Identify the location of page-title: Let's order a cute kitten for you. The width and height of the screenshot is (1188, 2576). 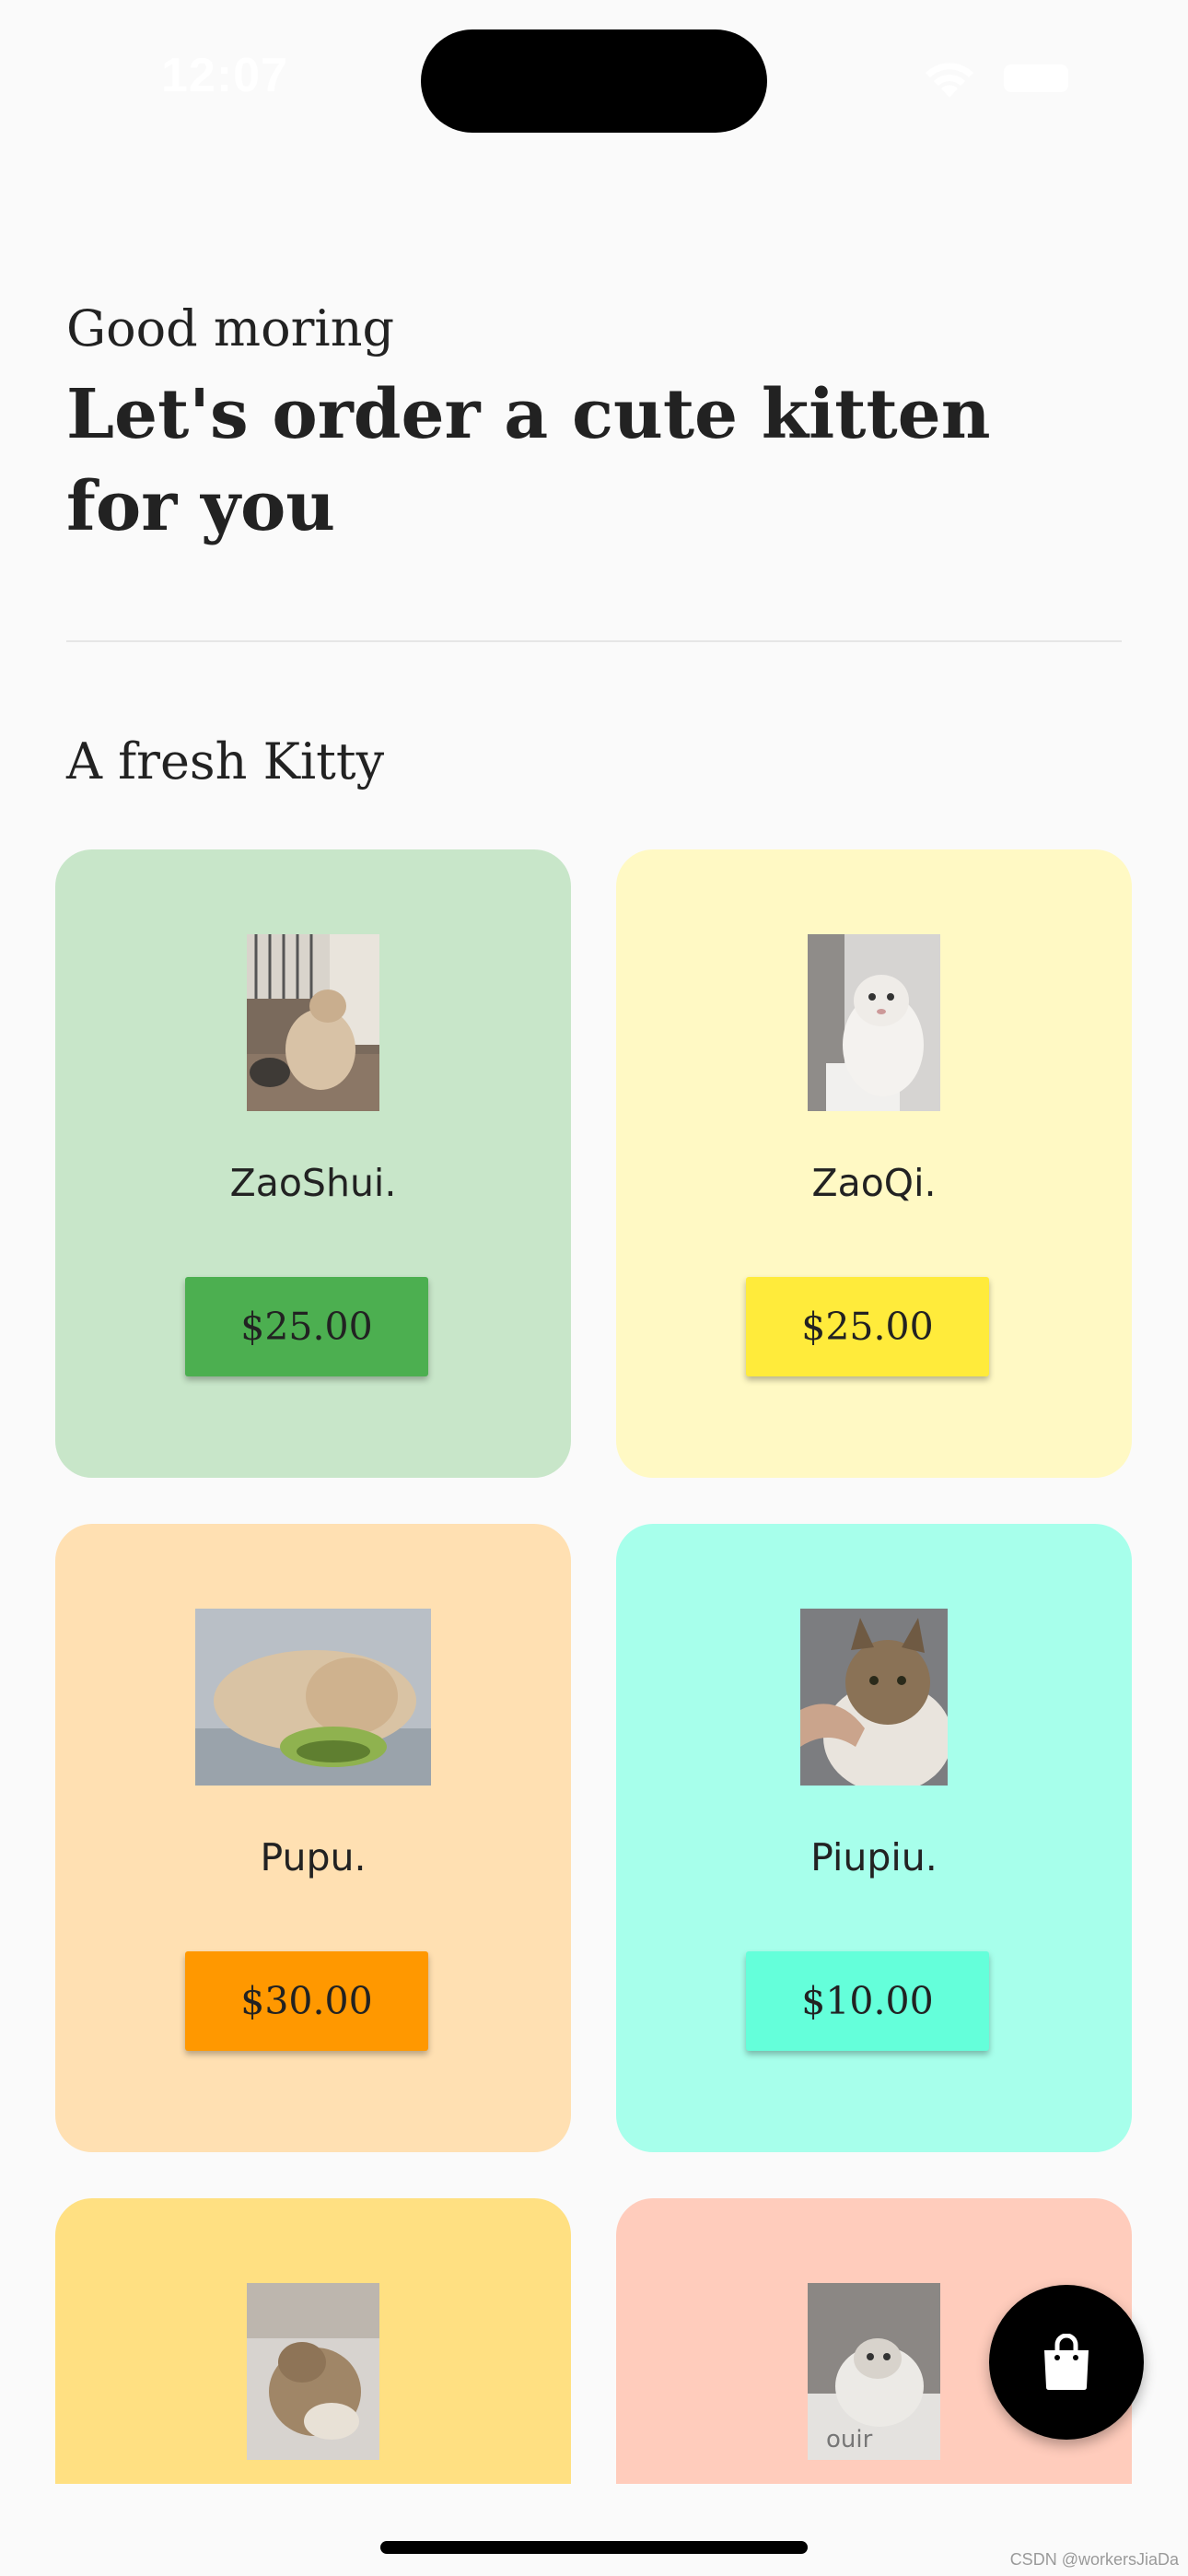
(528, 460).